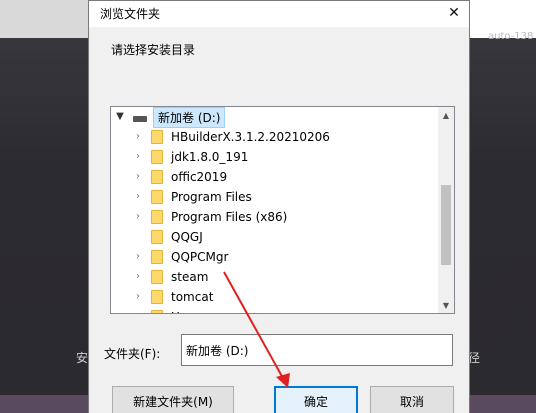 This screenshot has width=536, height=413. I want to click on dialog-title-bar: 浏览文件夹 ✕, so click(279, 14).